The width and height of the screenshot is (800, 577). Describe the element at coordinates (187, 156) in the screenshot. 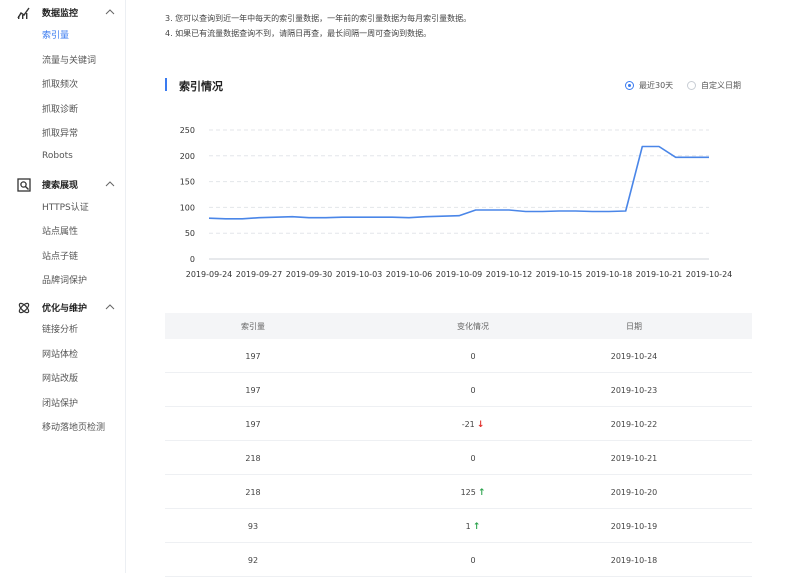

I see `y-tick-label: 200` at that location.